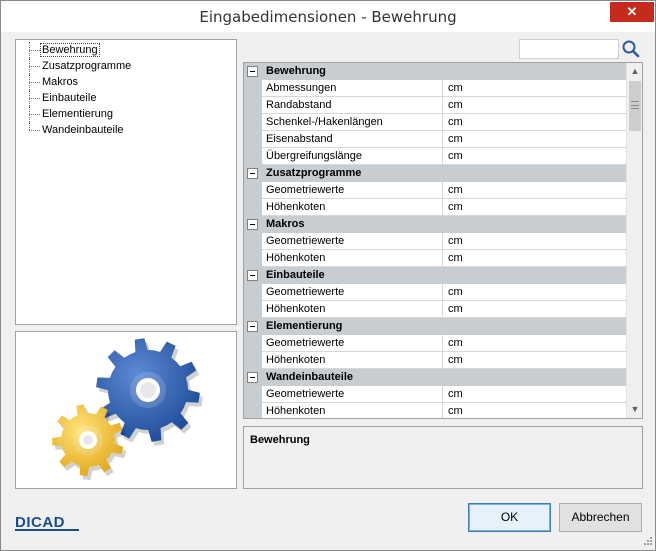 The height and width of the screenshot is (551, 656). I want to click on property-name: Eisenabstand, so click(352, 139).